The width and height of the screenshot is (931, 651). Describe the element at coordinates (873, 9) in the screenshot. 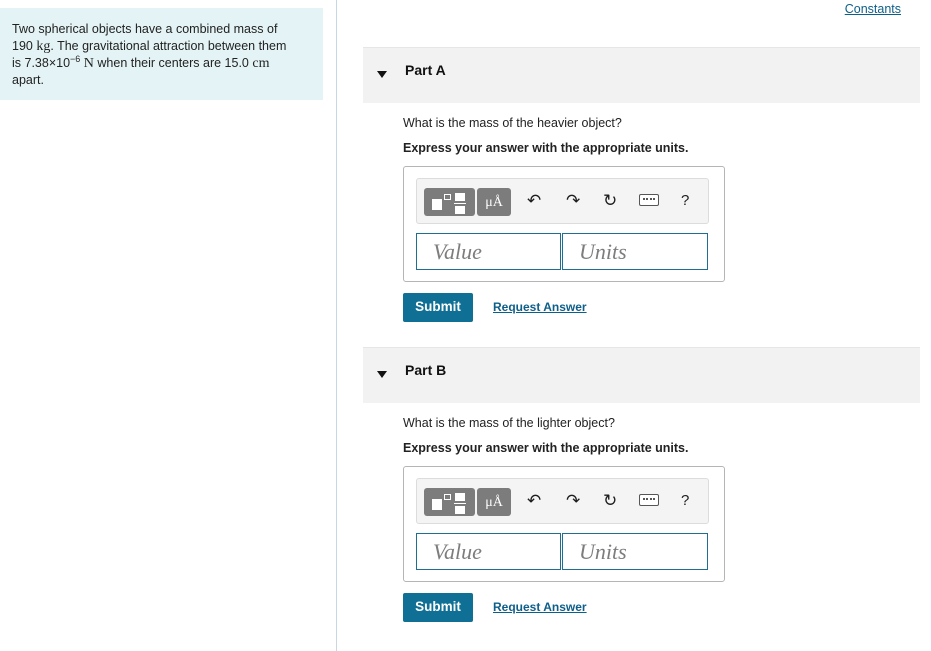

I see `constants-link: Constants` at that location.